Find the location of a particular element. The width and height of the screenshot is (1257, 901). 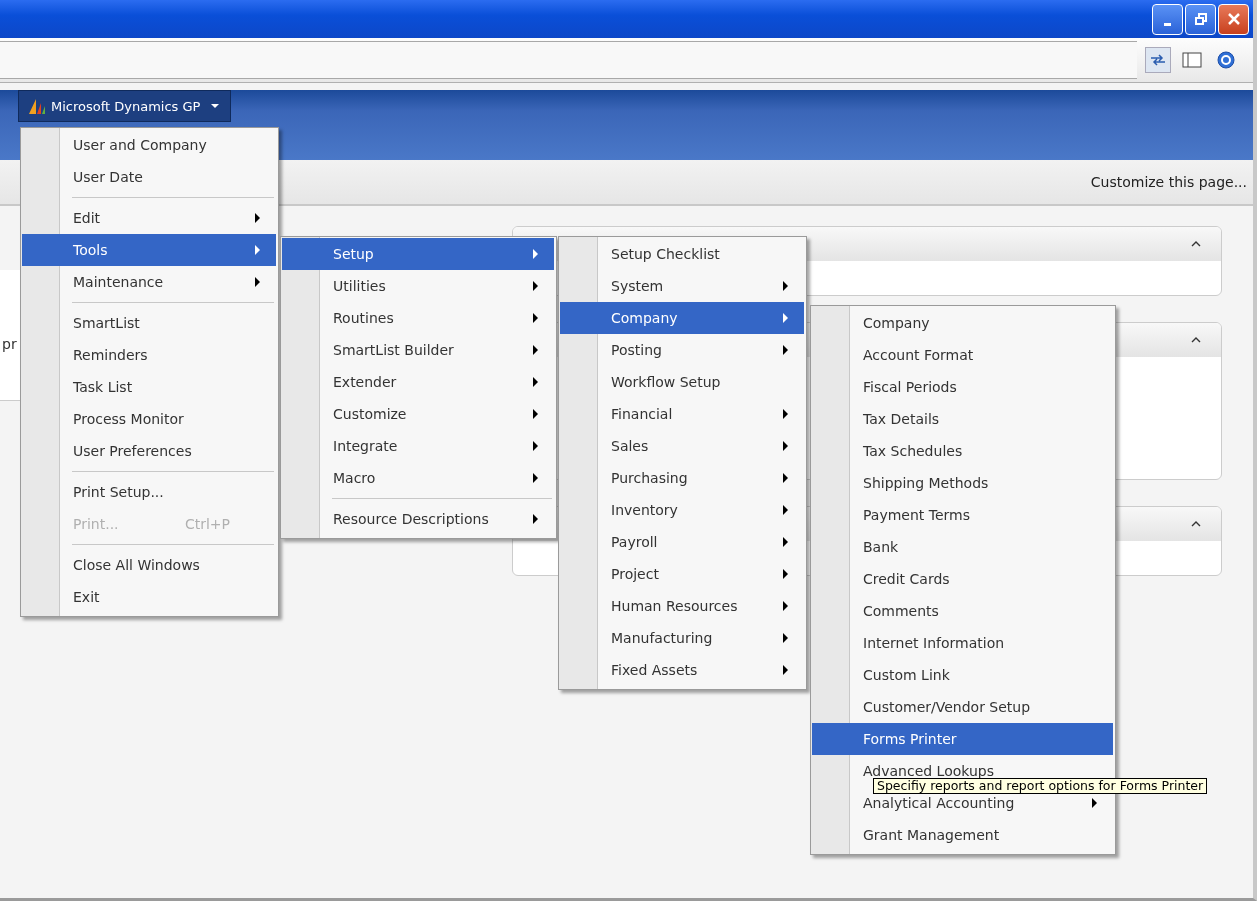

menu-item: Fiscal Periods is located at coordinates (962, 387).